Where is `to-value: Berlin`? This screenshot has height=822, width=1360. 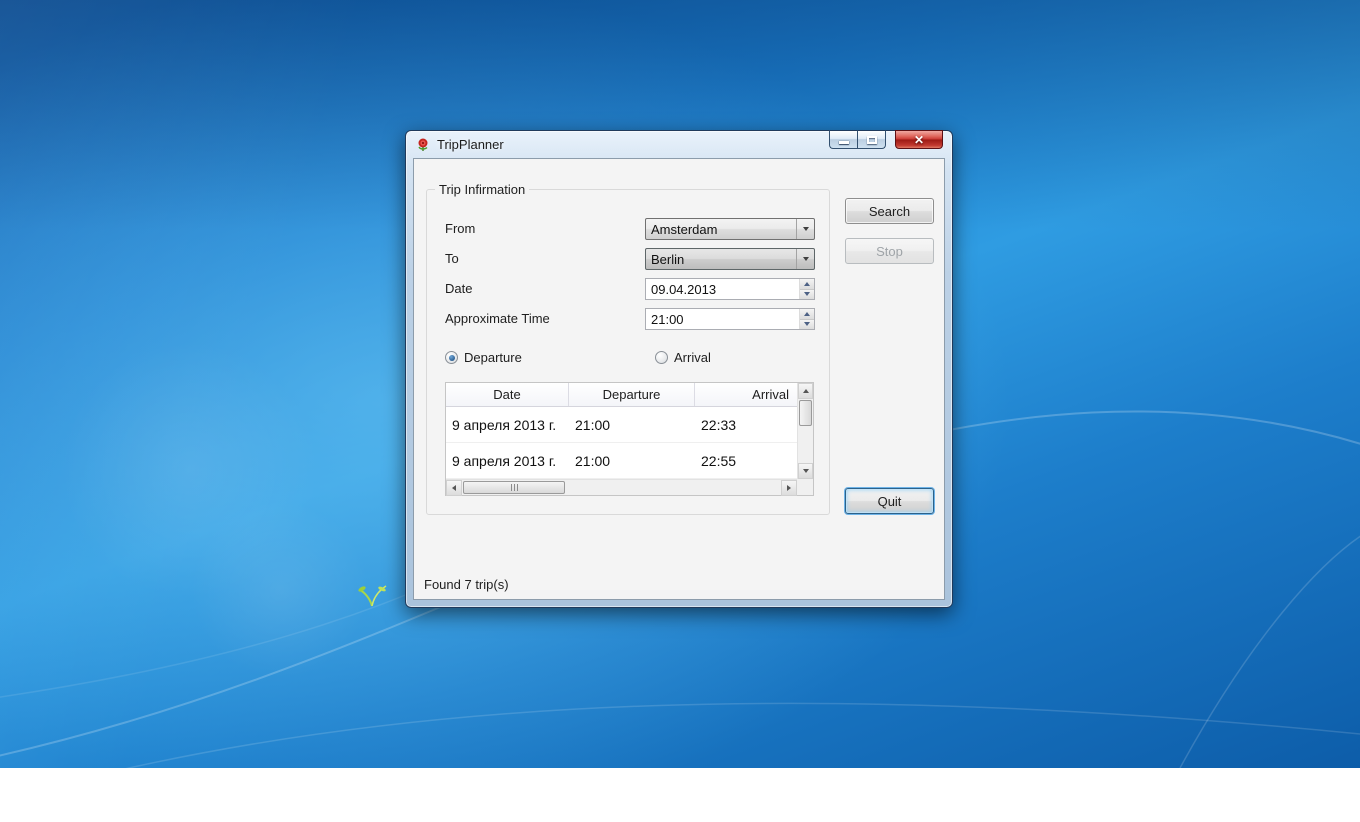 to-value: Berlin is located at coordinates (721, 259).